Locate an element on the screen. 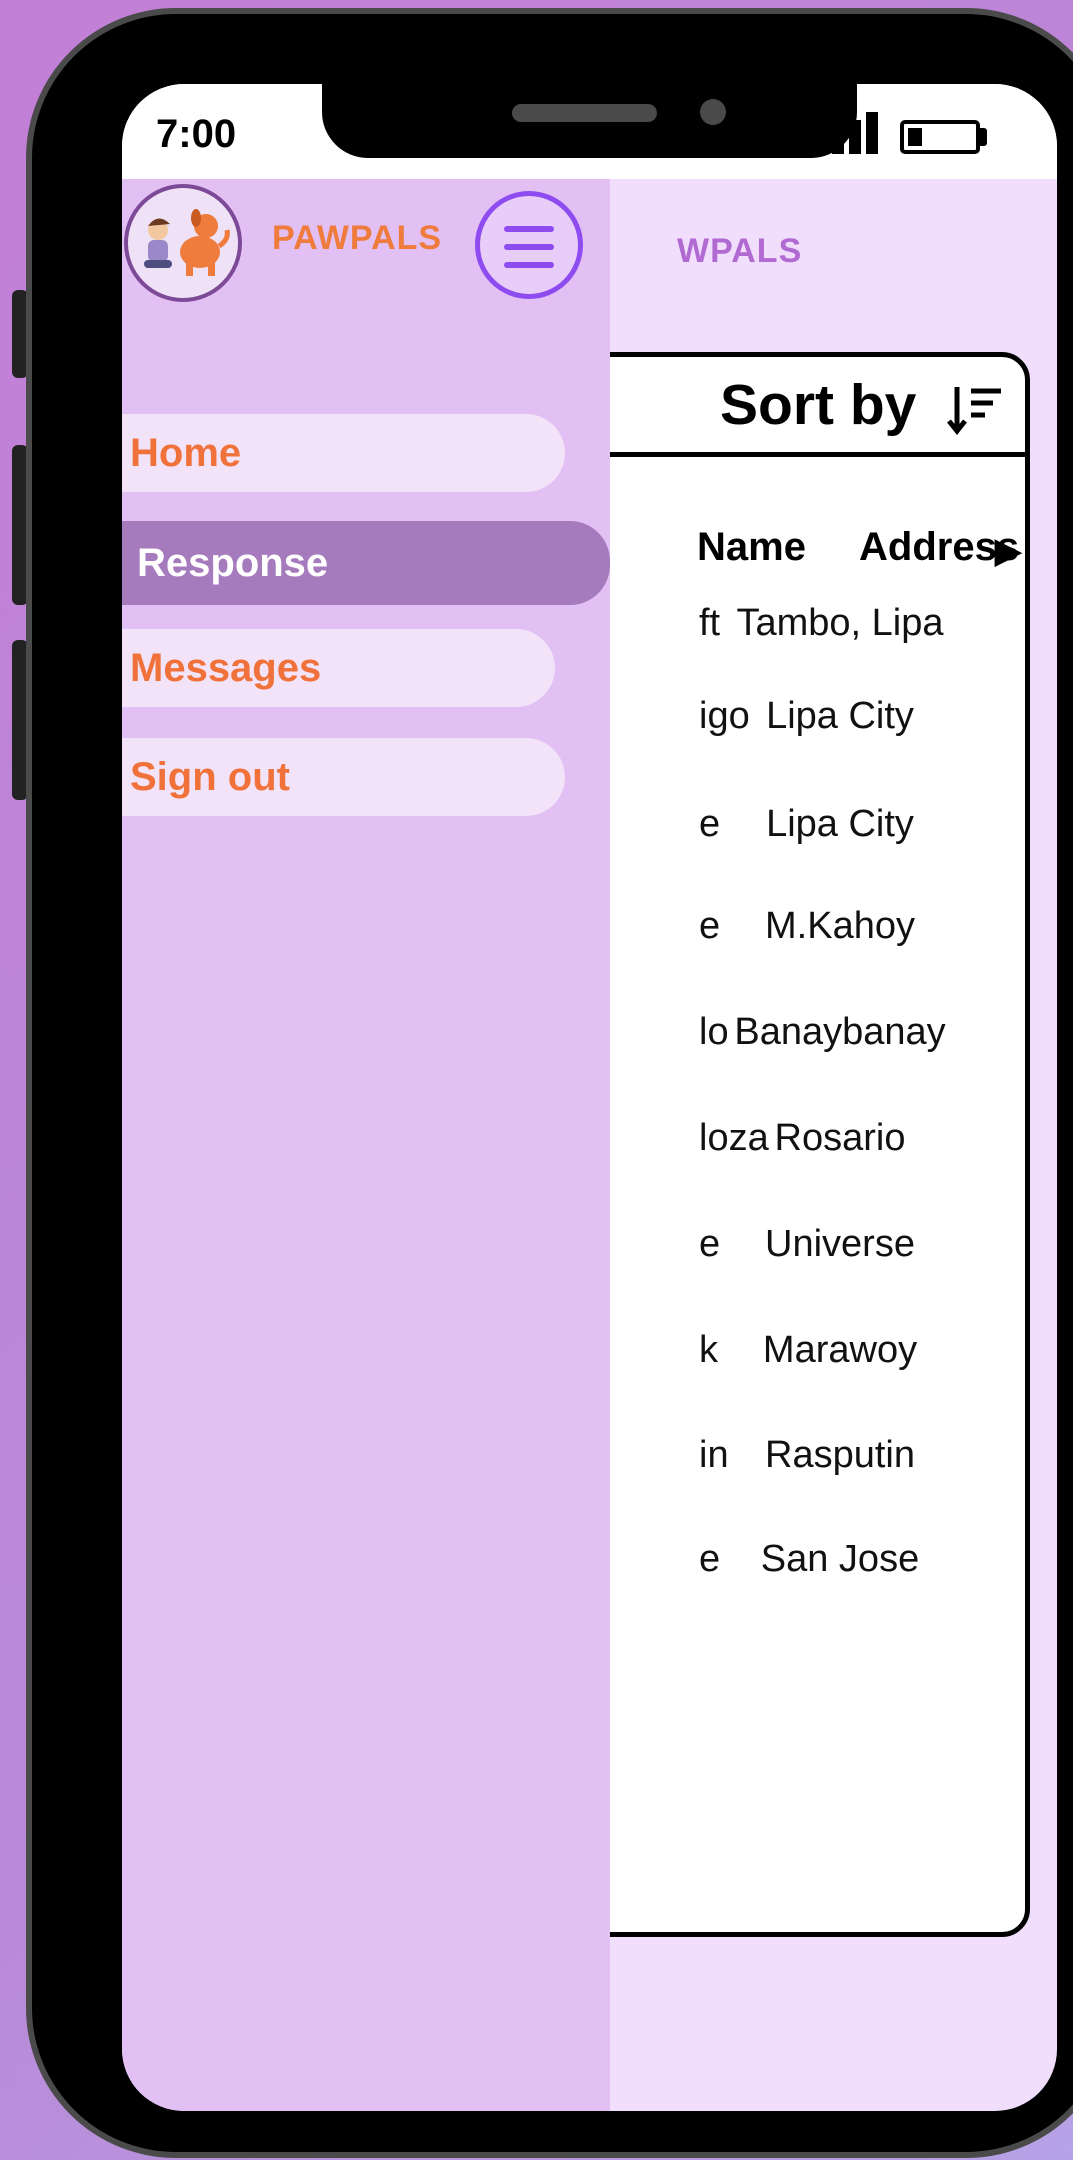  nav-item-label: Messages is located at coordinates (226, 668).